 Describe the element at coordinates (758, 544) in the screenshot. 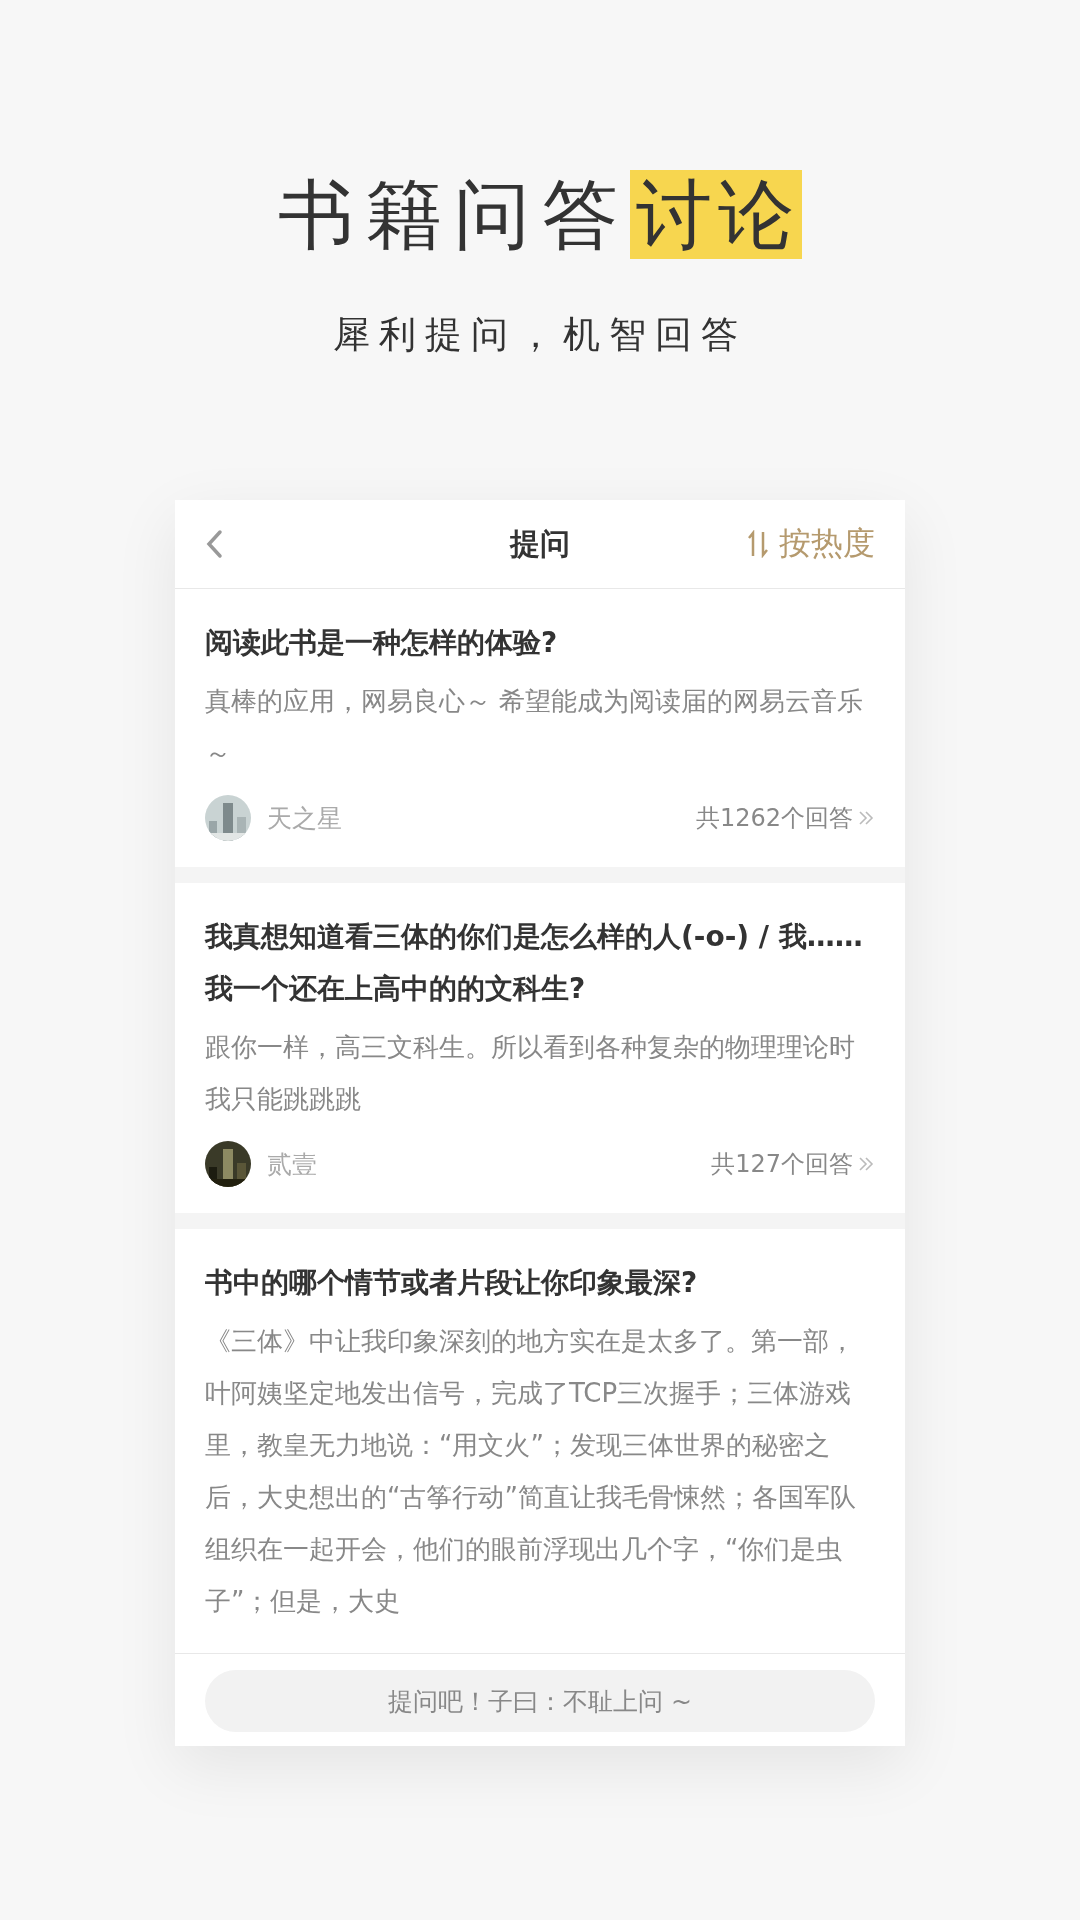

I see `sort-icon` at that location.